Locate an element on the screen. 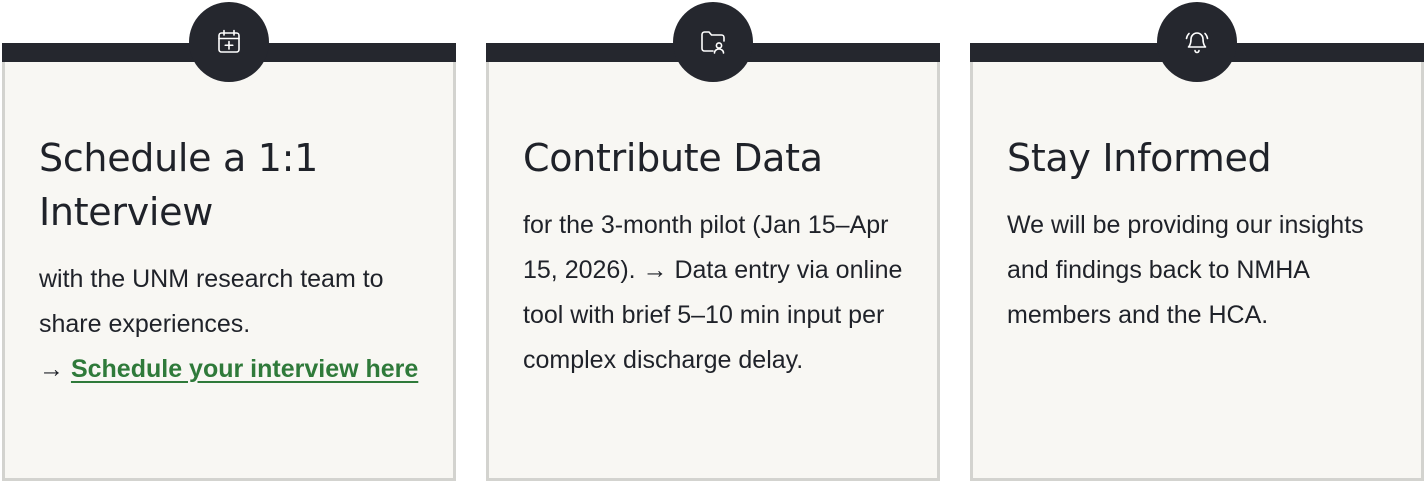  card-title: Schedule a 1:1 Interview is located at coordinates (179, 185).